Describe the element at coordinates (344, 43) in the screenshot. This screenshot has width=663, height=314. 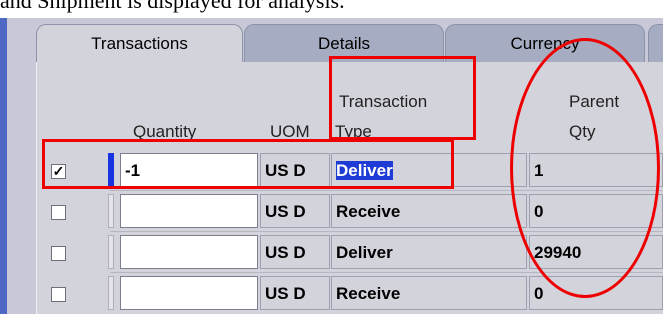
I see `tab-details-label: Details` at that location.